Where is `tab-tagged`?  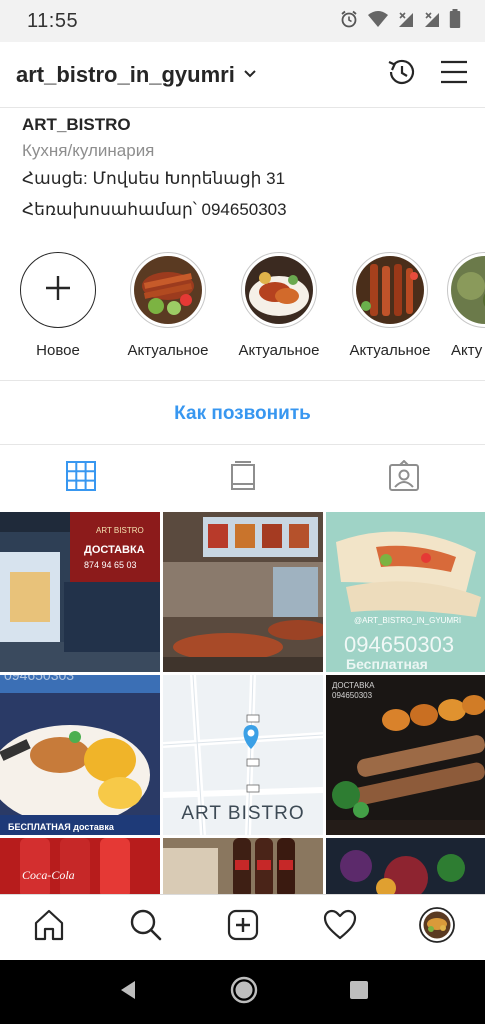 tab-tagged is located at coordinates (404, 478).